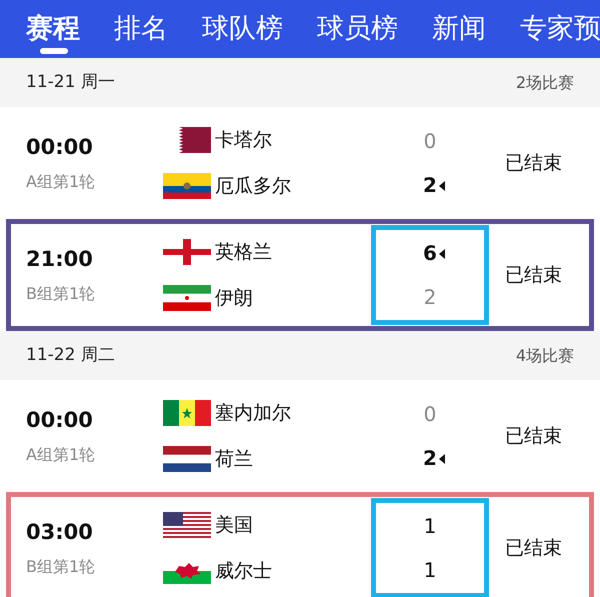 Image resolution: width=600 pixels, height=597 pixels. What do you see at coordinates (60, 532) in the screenshot?
I see `match-time: 03:00` at bounding box center [60, 532].